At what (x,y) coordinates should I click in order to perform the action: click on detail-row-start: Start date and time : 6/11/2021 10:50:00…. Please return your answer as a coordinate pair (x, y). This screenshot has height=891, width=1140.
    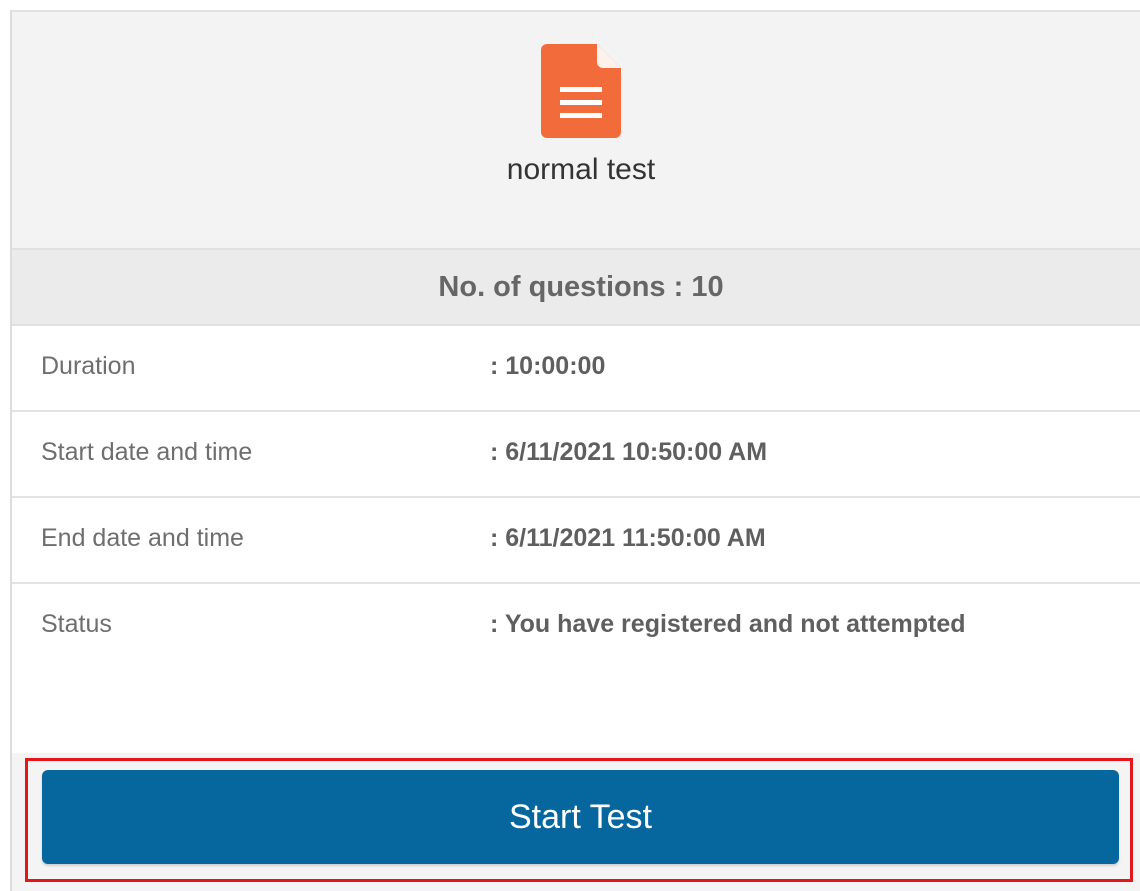
    Looking at the image, I should click on (576, 455).